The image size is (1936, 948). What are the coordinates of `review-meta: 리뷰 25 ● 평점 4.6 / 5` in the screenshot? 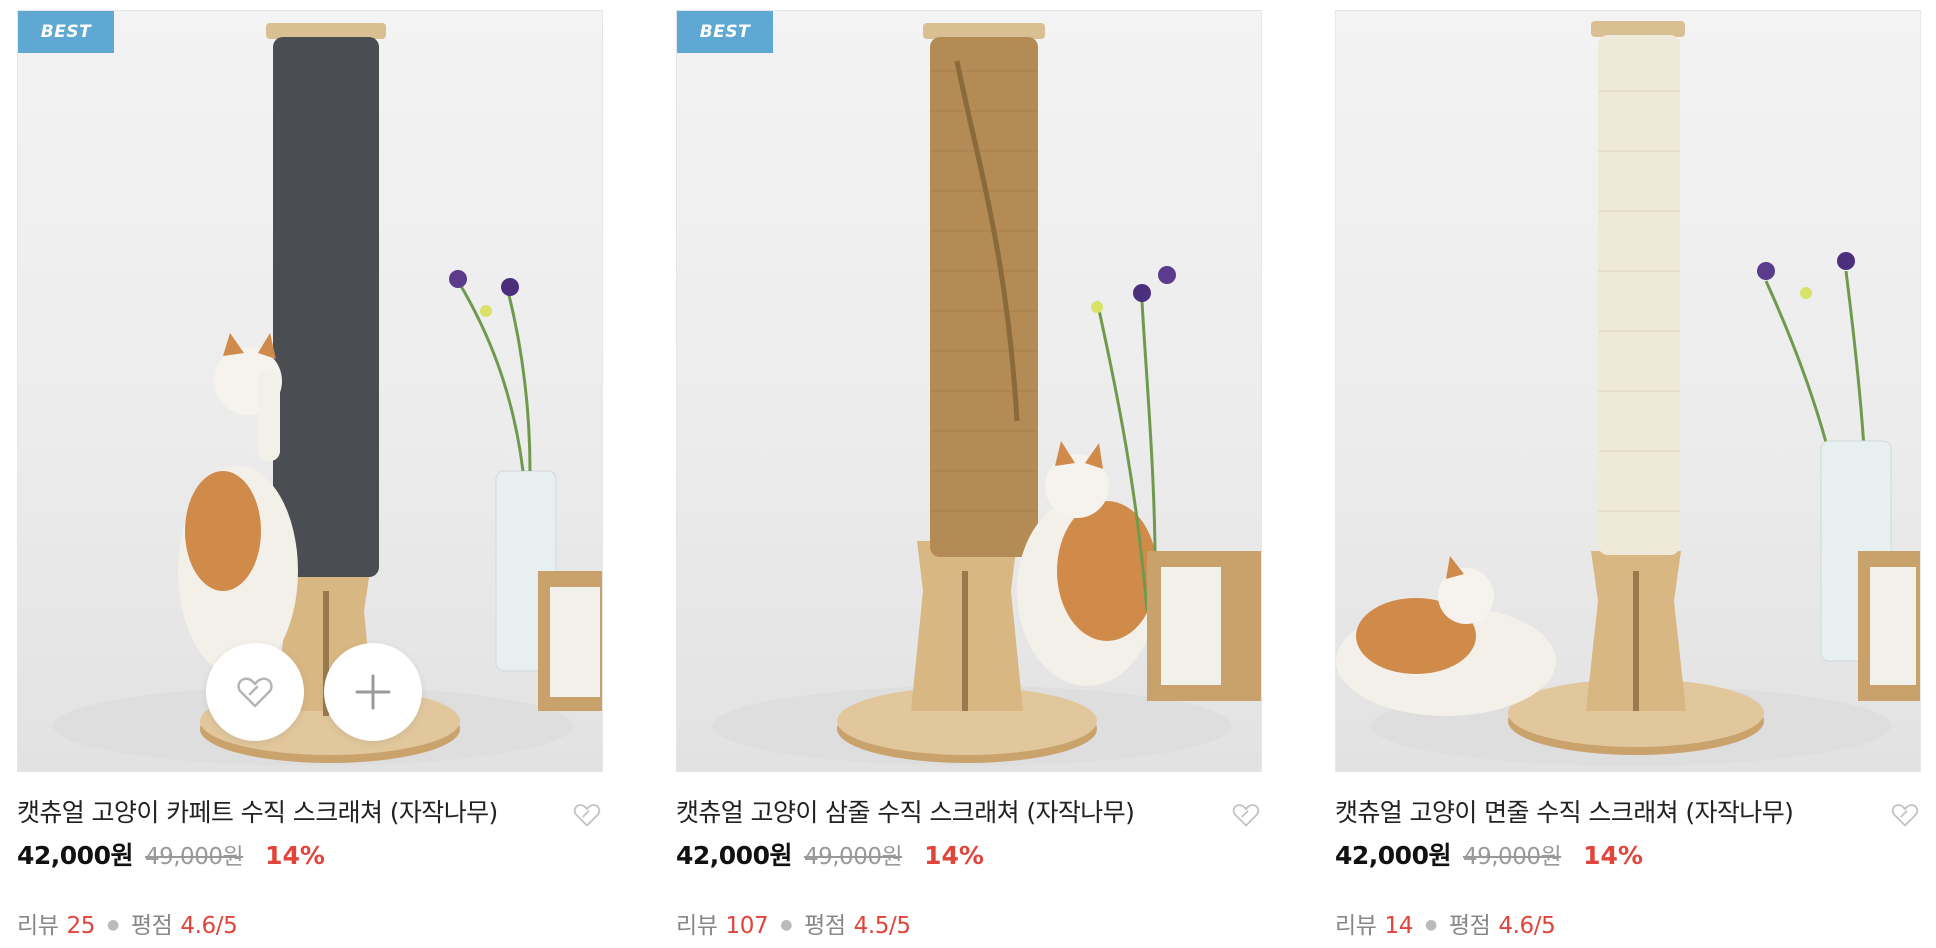 It's located at (127, 923).